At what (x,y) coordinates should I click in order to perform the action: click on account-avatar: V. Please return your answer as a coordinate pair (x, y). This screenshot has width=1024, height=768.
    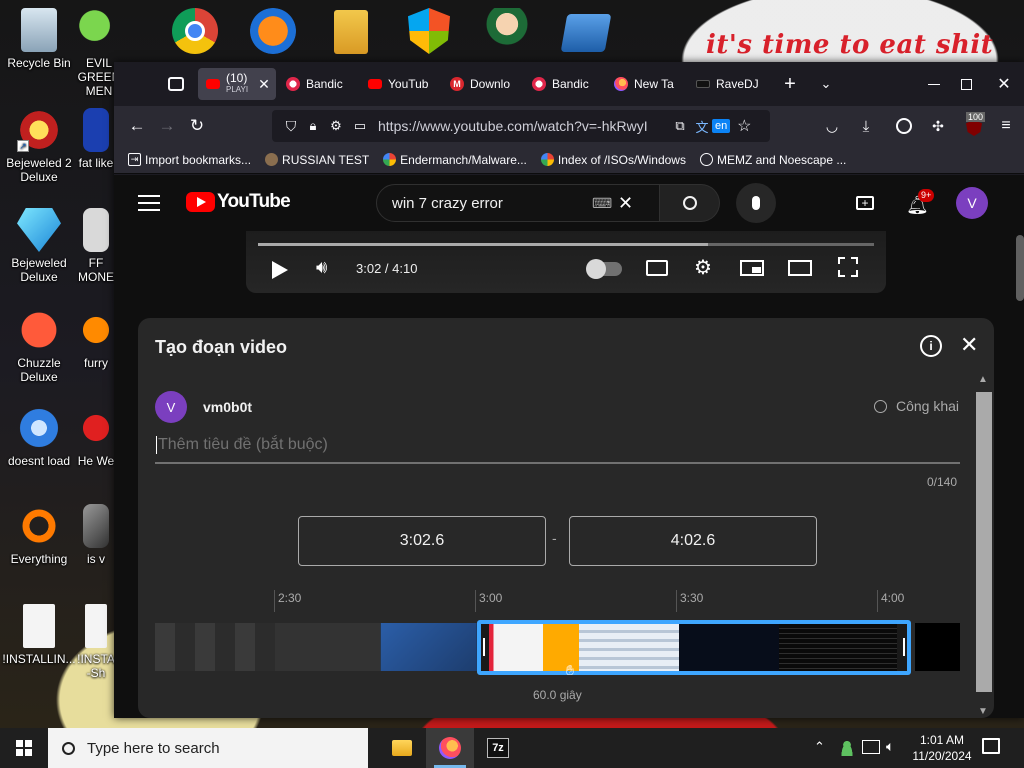
    Looking at the image, I should click on (972, 203).